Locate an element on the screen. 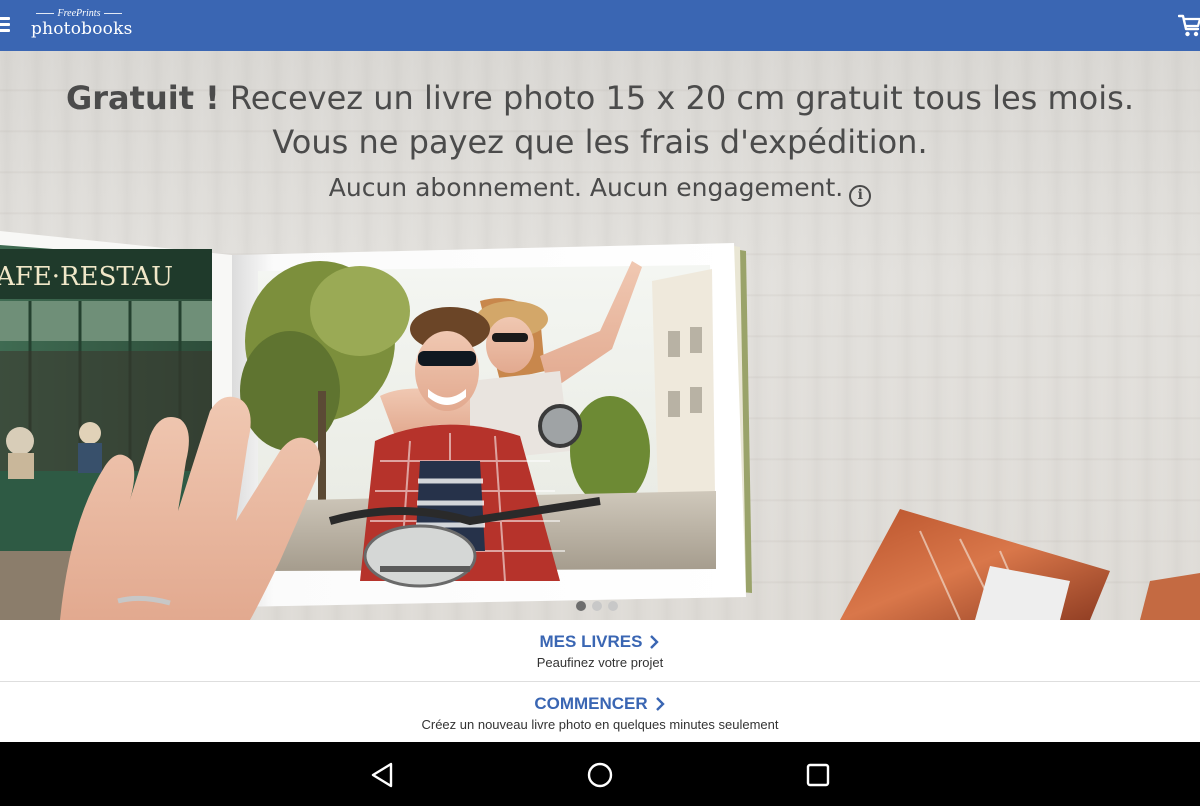 This screenshot has width=1200, height=806. info-icon: i is located at coordinates (860, 196).